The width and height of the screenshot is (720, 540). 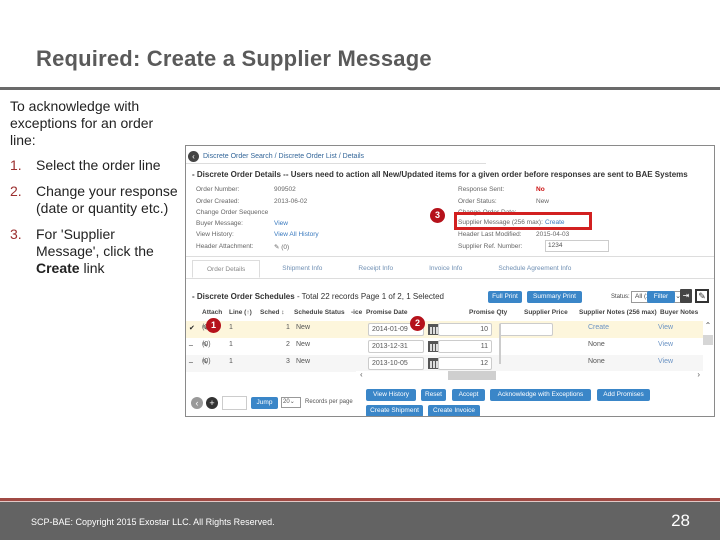 I want to click on tab-receipt-info: Receipt Info, so click(x=375, y=269).